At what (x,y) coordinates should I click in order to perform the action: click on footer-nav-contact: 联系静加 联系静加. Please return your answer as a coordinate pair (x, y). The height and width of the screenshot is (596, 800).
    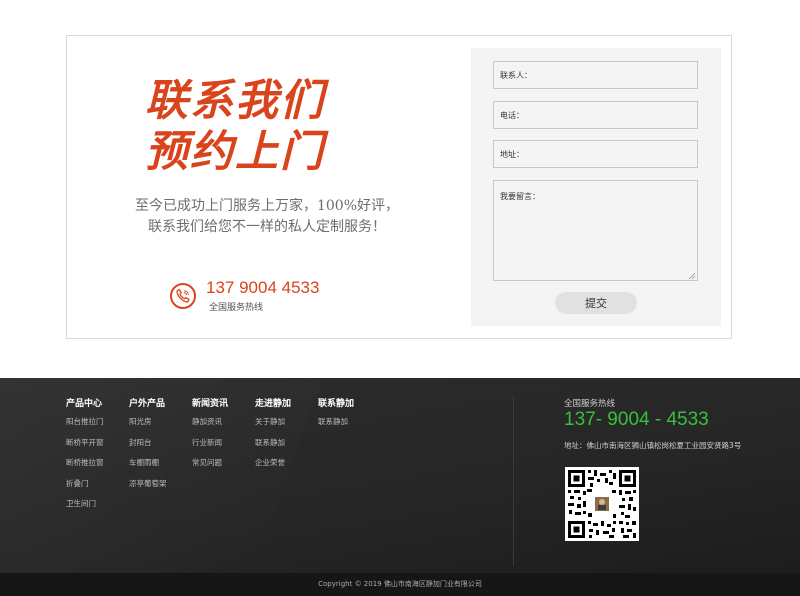
    Looking at the image, I should click on (336, 416).